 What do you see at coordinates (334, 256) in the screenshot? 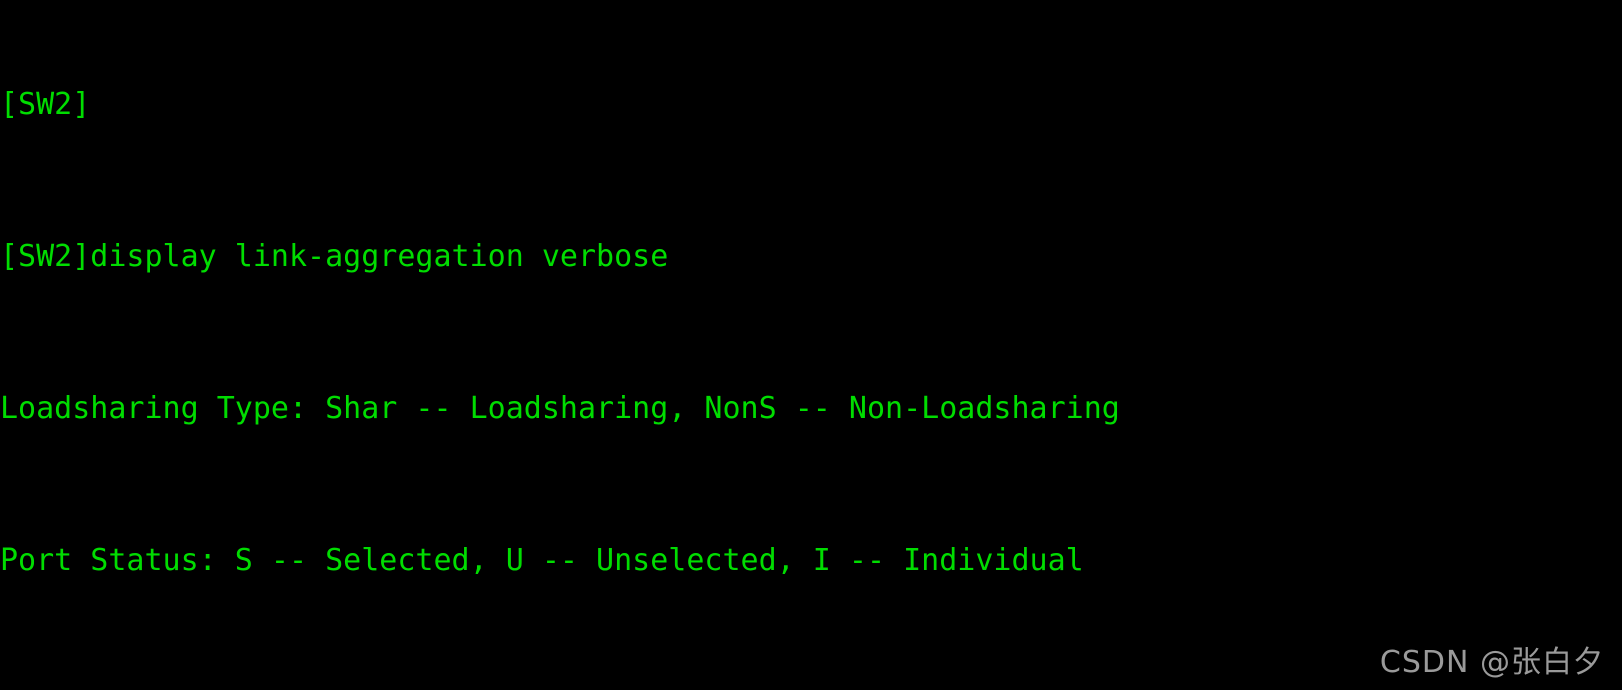
I see `command-line: [SW2]display link-aggregation verbose` at bounding box center [334, 256].